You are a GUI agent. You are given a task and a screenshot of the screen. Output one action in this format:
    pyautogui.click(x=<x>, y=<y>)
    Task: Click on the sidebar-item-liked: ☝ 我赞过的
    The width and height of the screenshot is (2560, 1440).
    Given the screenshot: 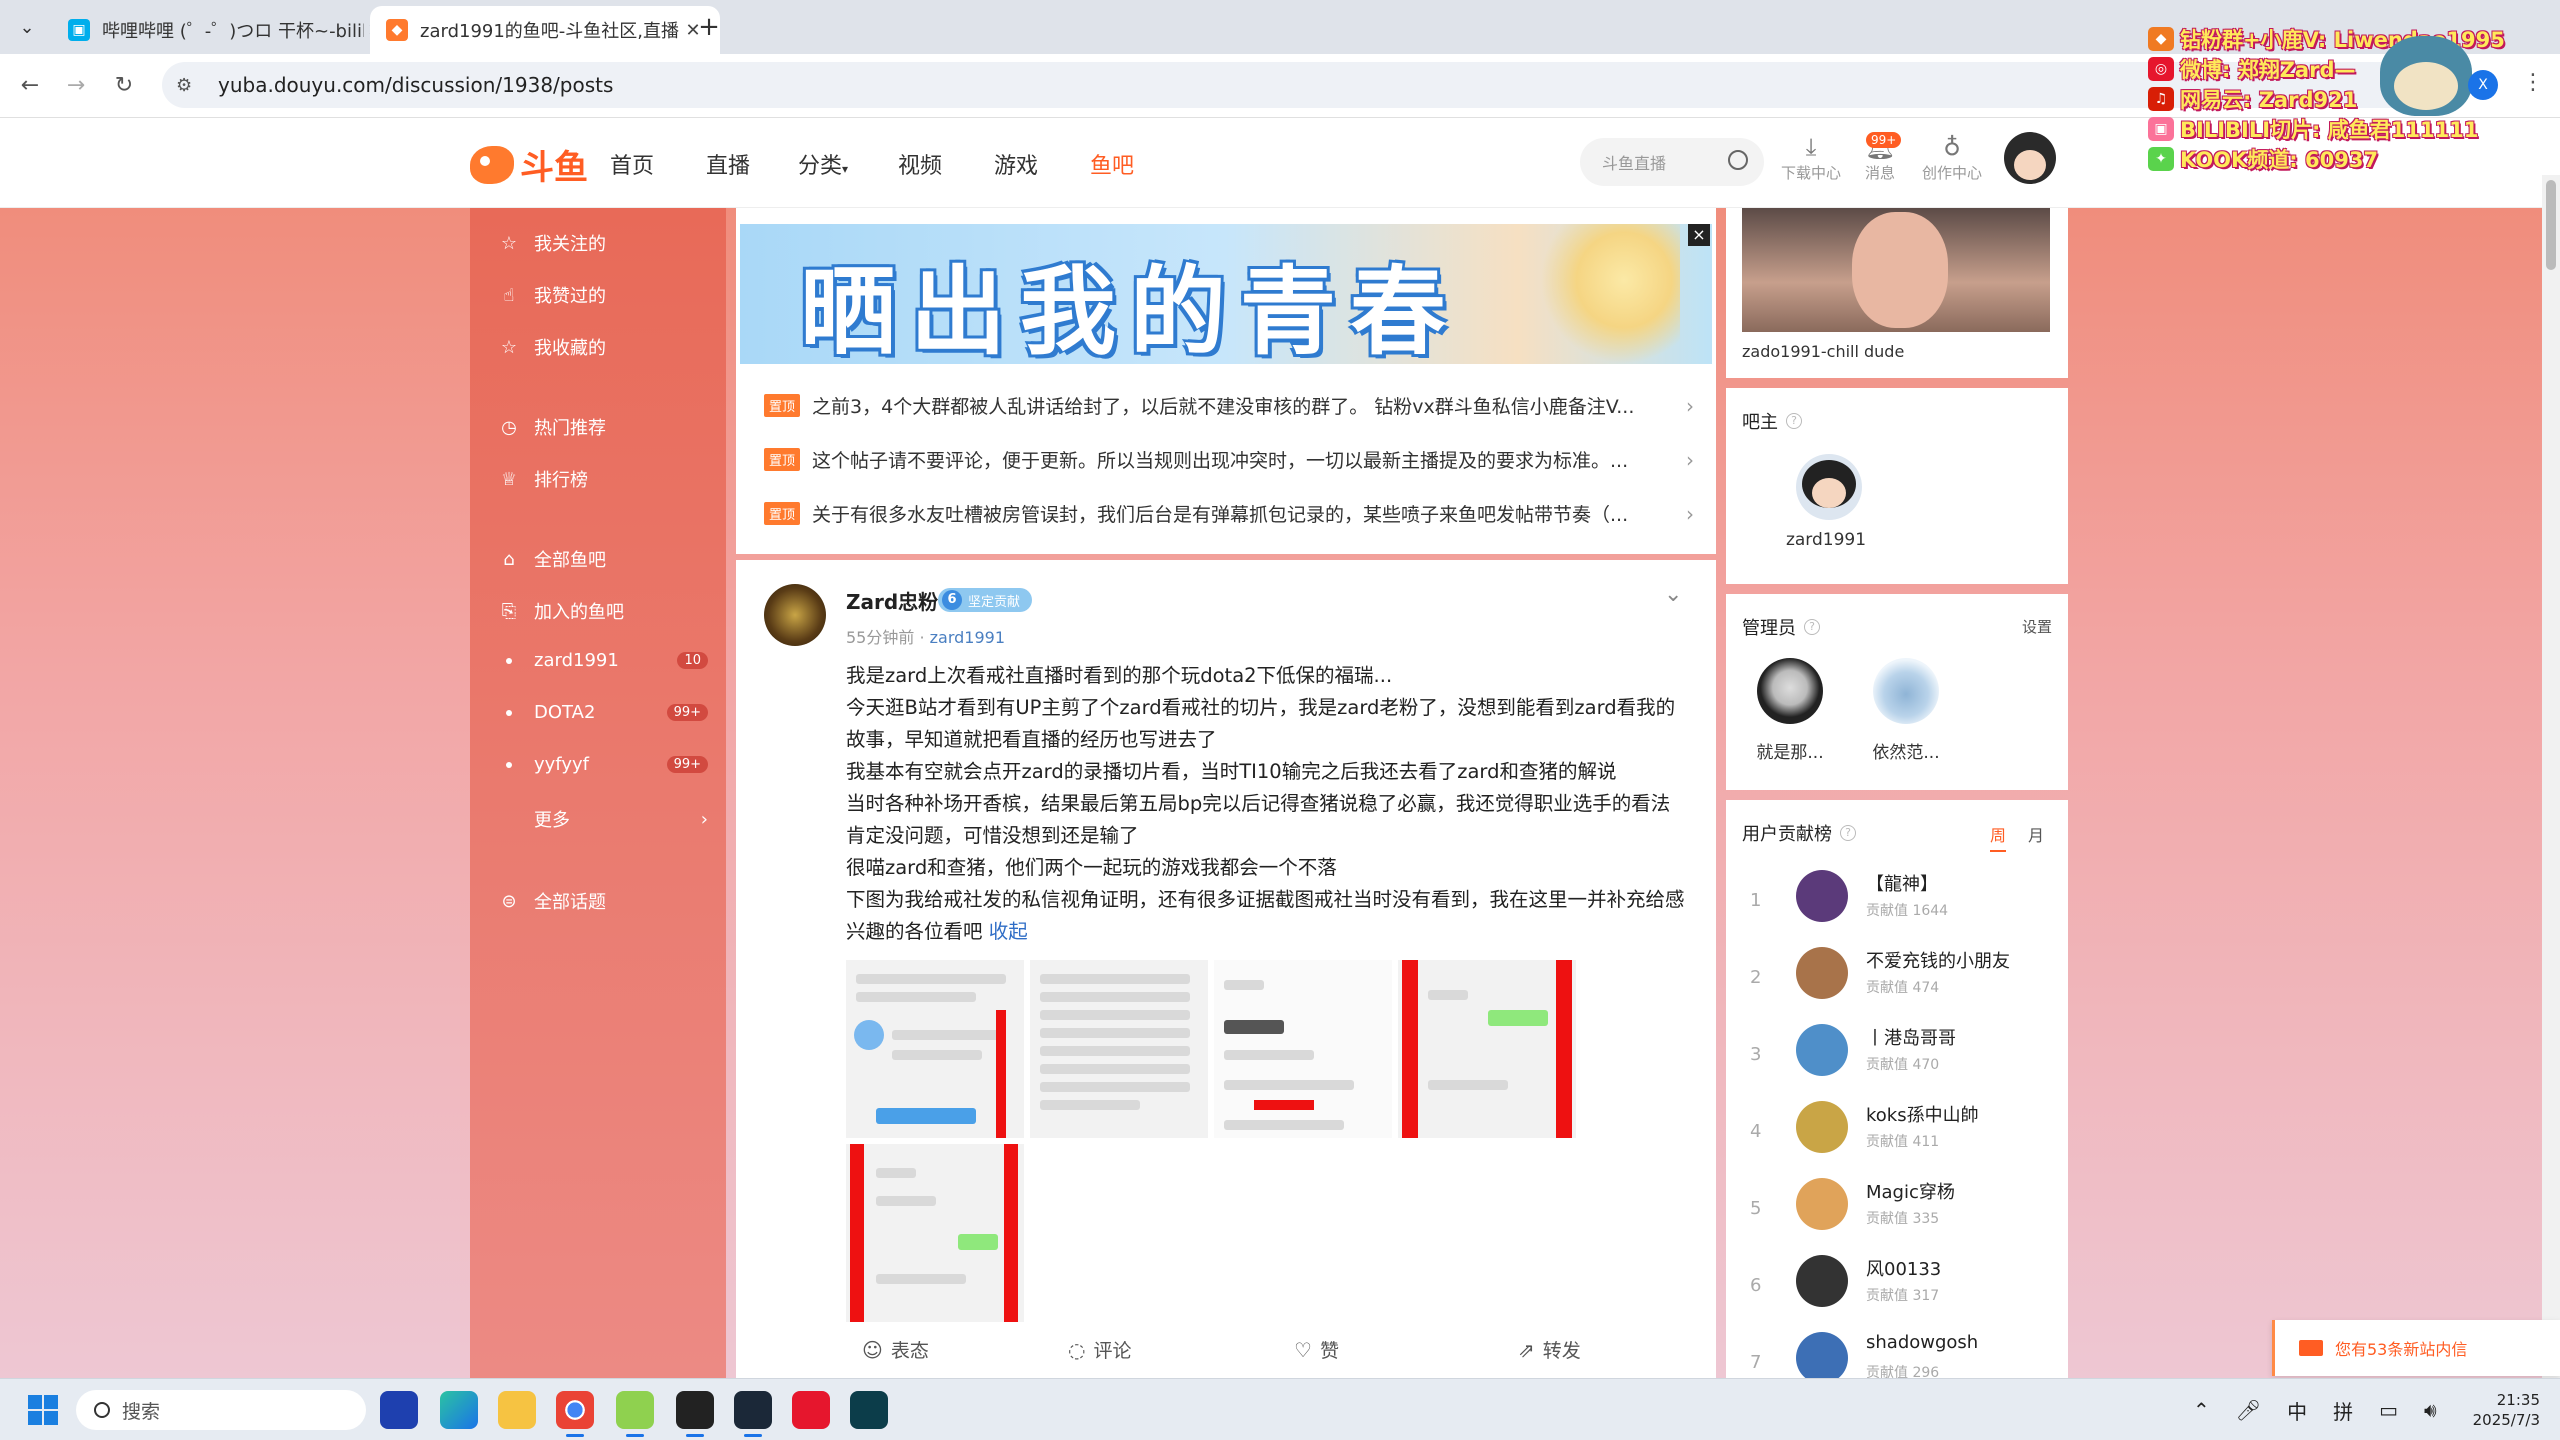 What is the action you would take?
    pyautogui.click(x=603, y=295)
    